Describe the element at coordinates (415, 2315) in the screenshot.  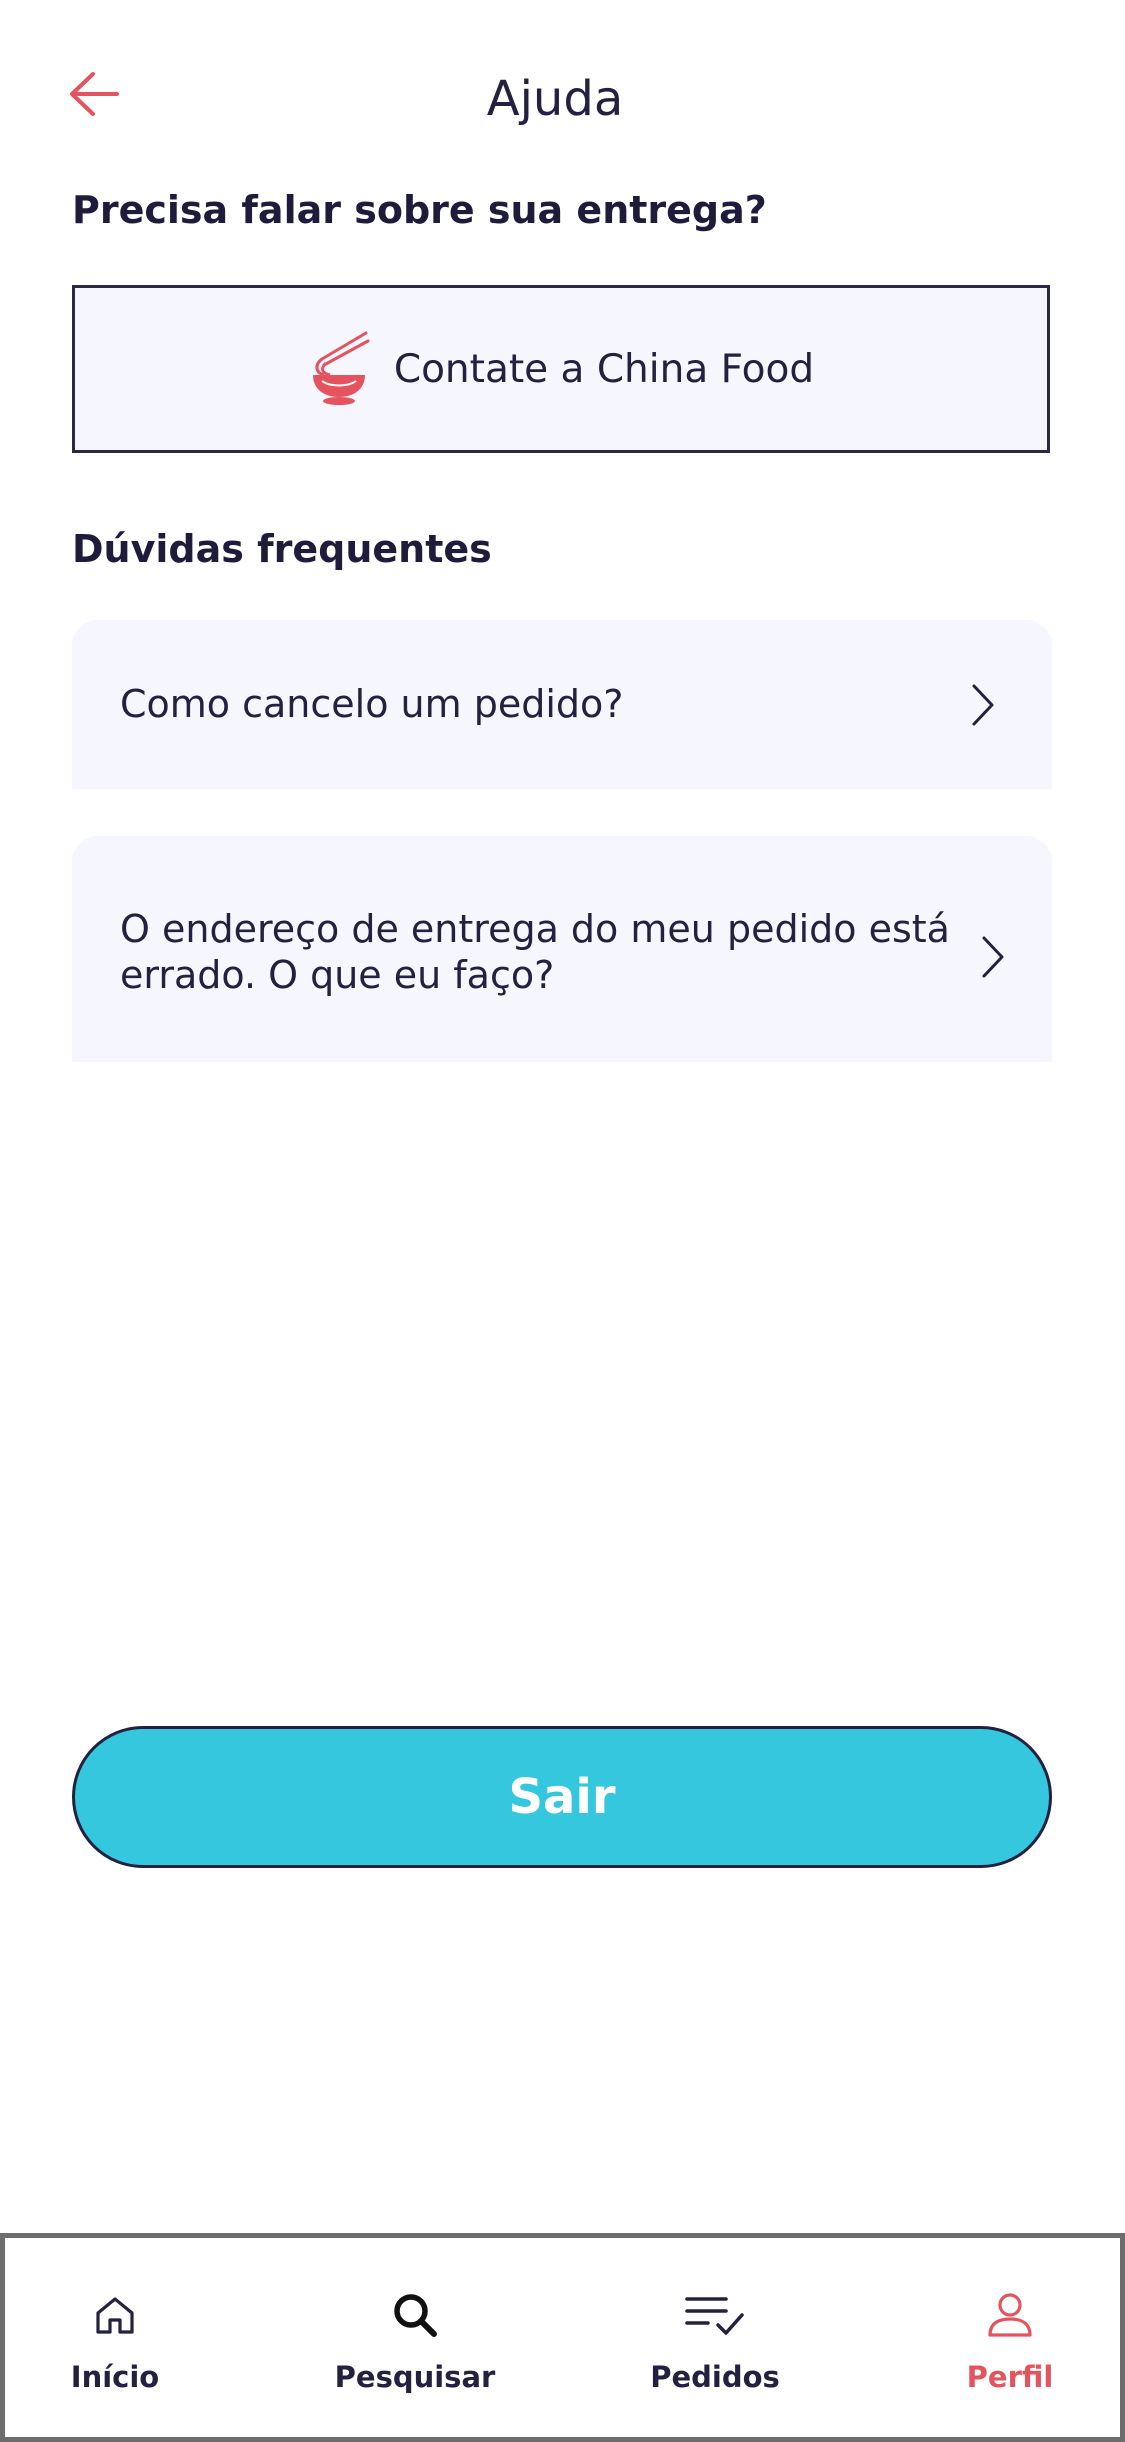
I see `search-icon` at that location.